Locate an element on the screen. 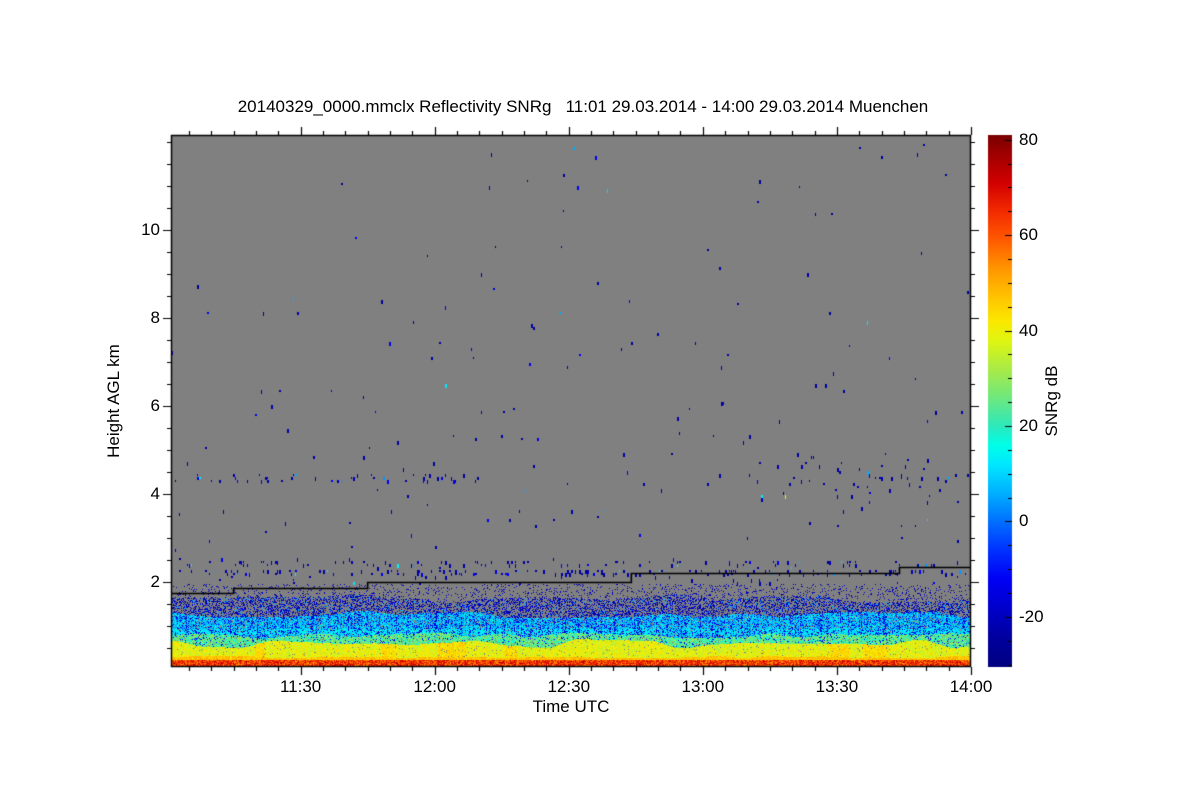 The image size is (1200, 800). colorbar-tick-label: -20 is located at coordinates (1031, 616).